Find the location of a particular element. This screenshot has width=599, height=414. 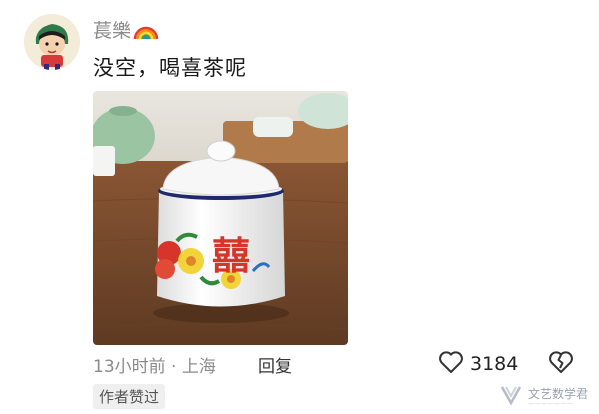

comment-meta: 13小时前 · 上海 is located at coordinates (154, 367).